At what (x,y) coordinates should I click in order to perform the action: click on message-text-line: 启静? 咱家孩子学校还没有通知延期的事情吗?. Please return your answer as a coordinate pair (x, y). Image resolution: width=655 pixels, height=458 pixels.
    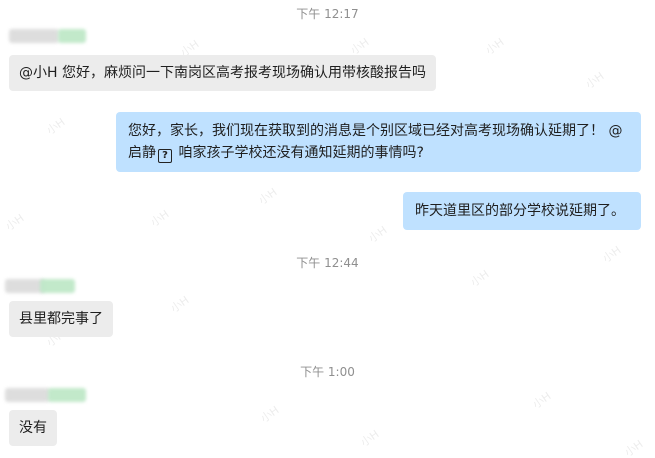
    Looking at the image, I should click on (378, 153).